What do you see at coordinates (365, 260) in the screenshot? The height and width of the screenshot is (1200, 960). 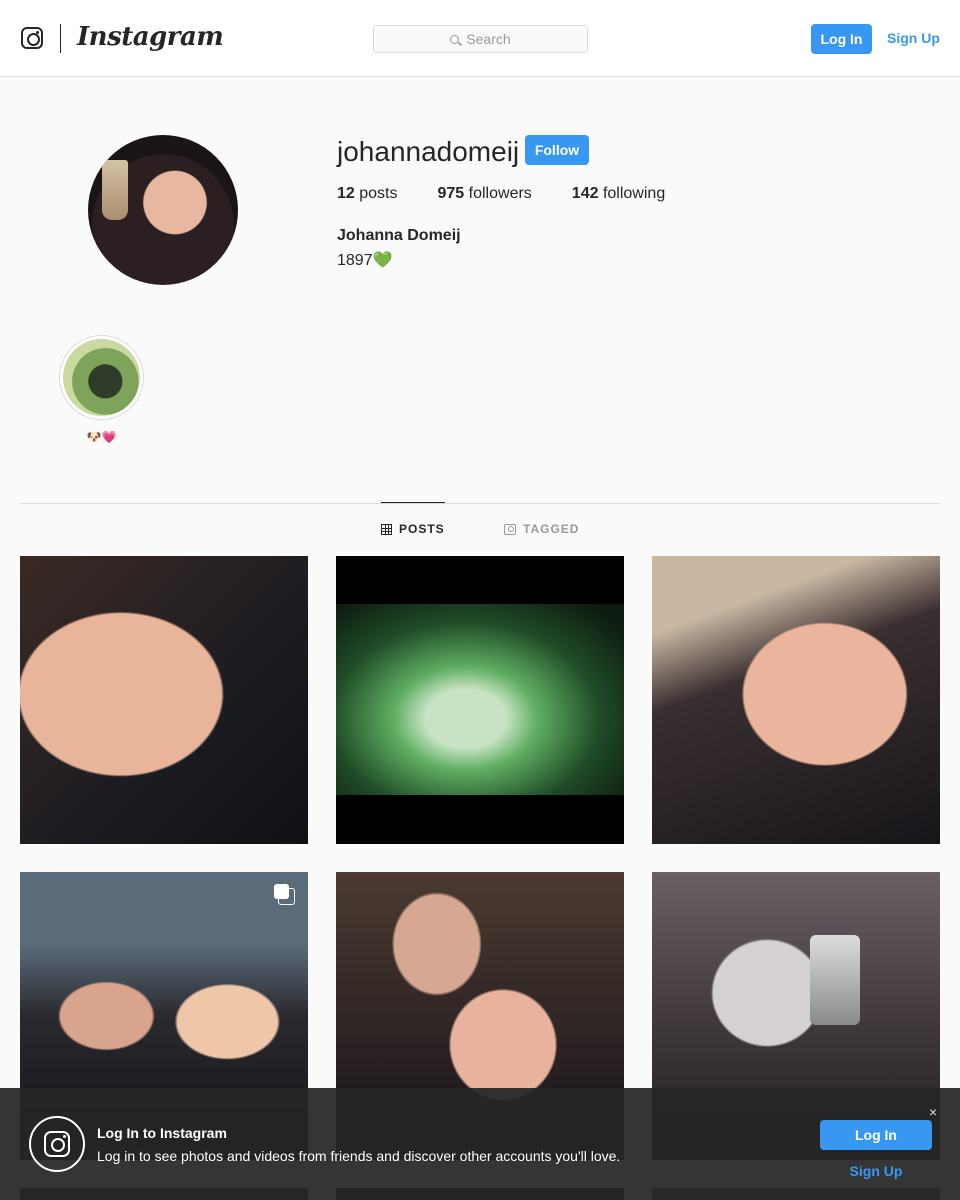 I see `profile-bio: 1897💚` at bounding box center [365, 260].